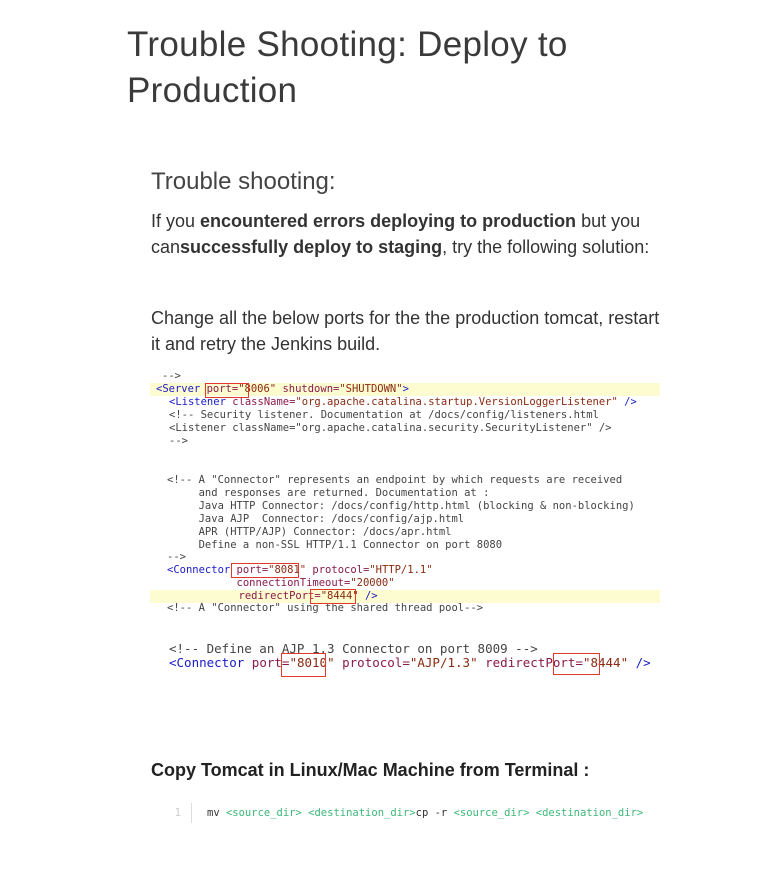 The height and width of the screenshot is (879, 764). I want to click on config-line: APR (HTTP/AJP) Connector: /docs/apr.html, so click(405, 532).